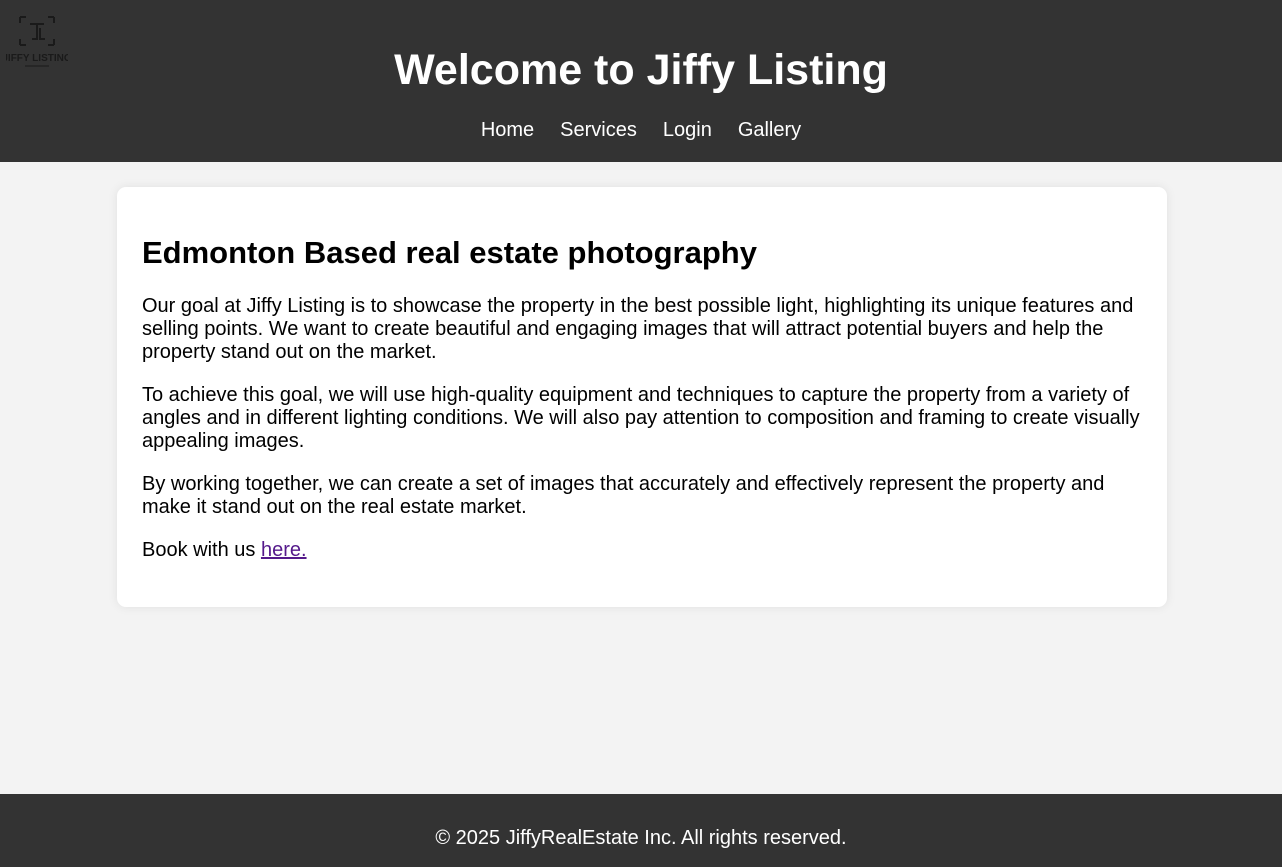 The image size is (1282, 867). I want to click on booking-paragraph: Book with us here., so click(642, 550).